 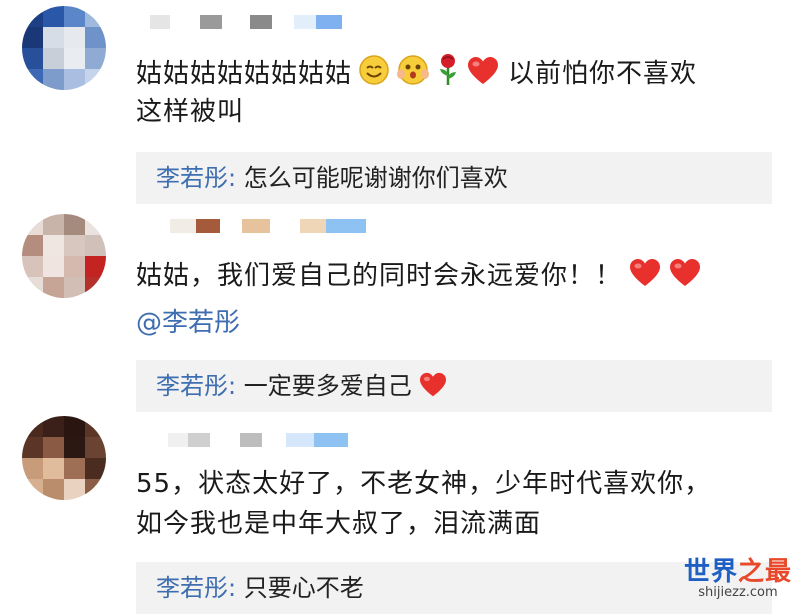 I want to click on mention-link: @李若彤, so click(x=188, y=320).